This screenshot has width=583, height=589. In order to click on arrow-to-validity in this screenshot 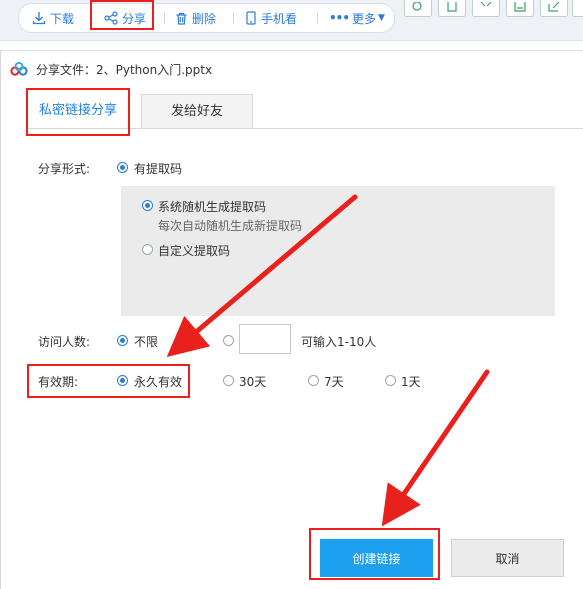, I will do `click(262, 275)`.